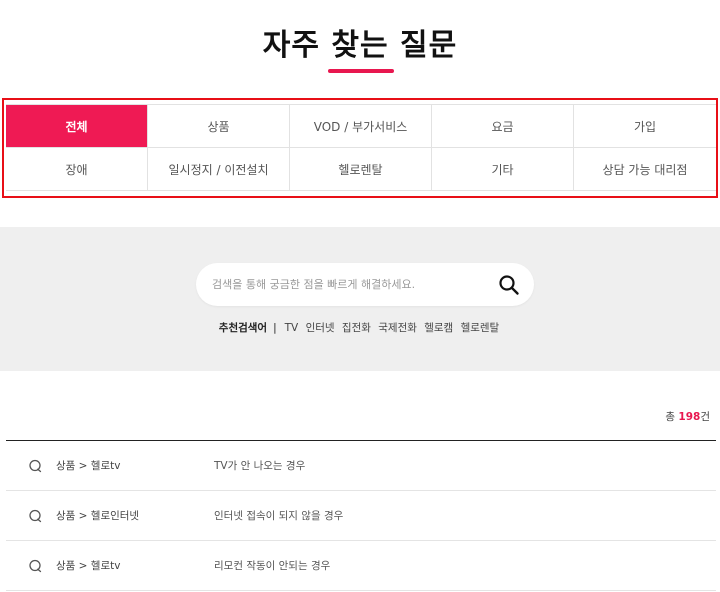 Image resolution: width=720 pixels, height=592 pixels. What do you see at coordinates (219, 169) in the screenshot?
I see `tab-suspend-relocate: 일시정지 / 이전설치` at bounding box center [219, 169].